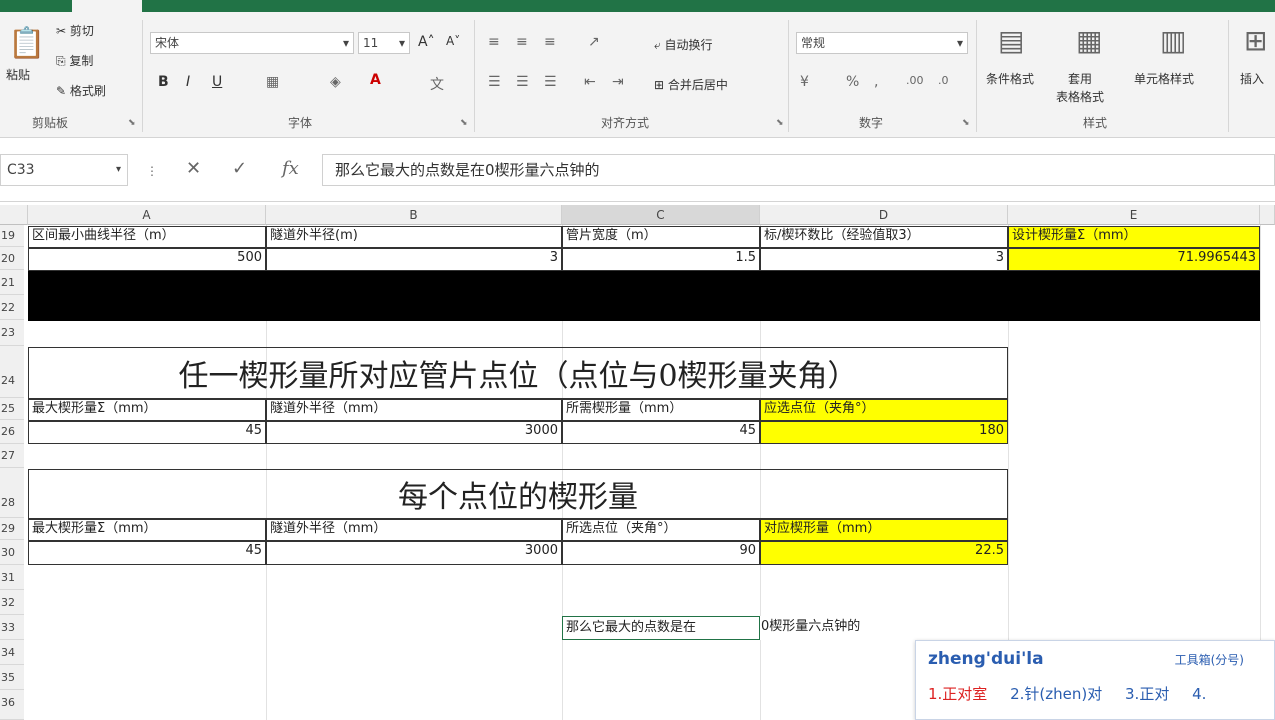 The image size is (1275, 720). I want to click on indent-decrease-icon: ⇤, so click(590, 82).